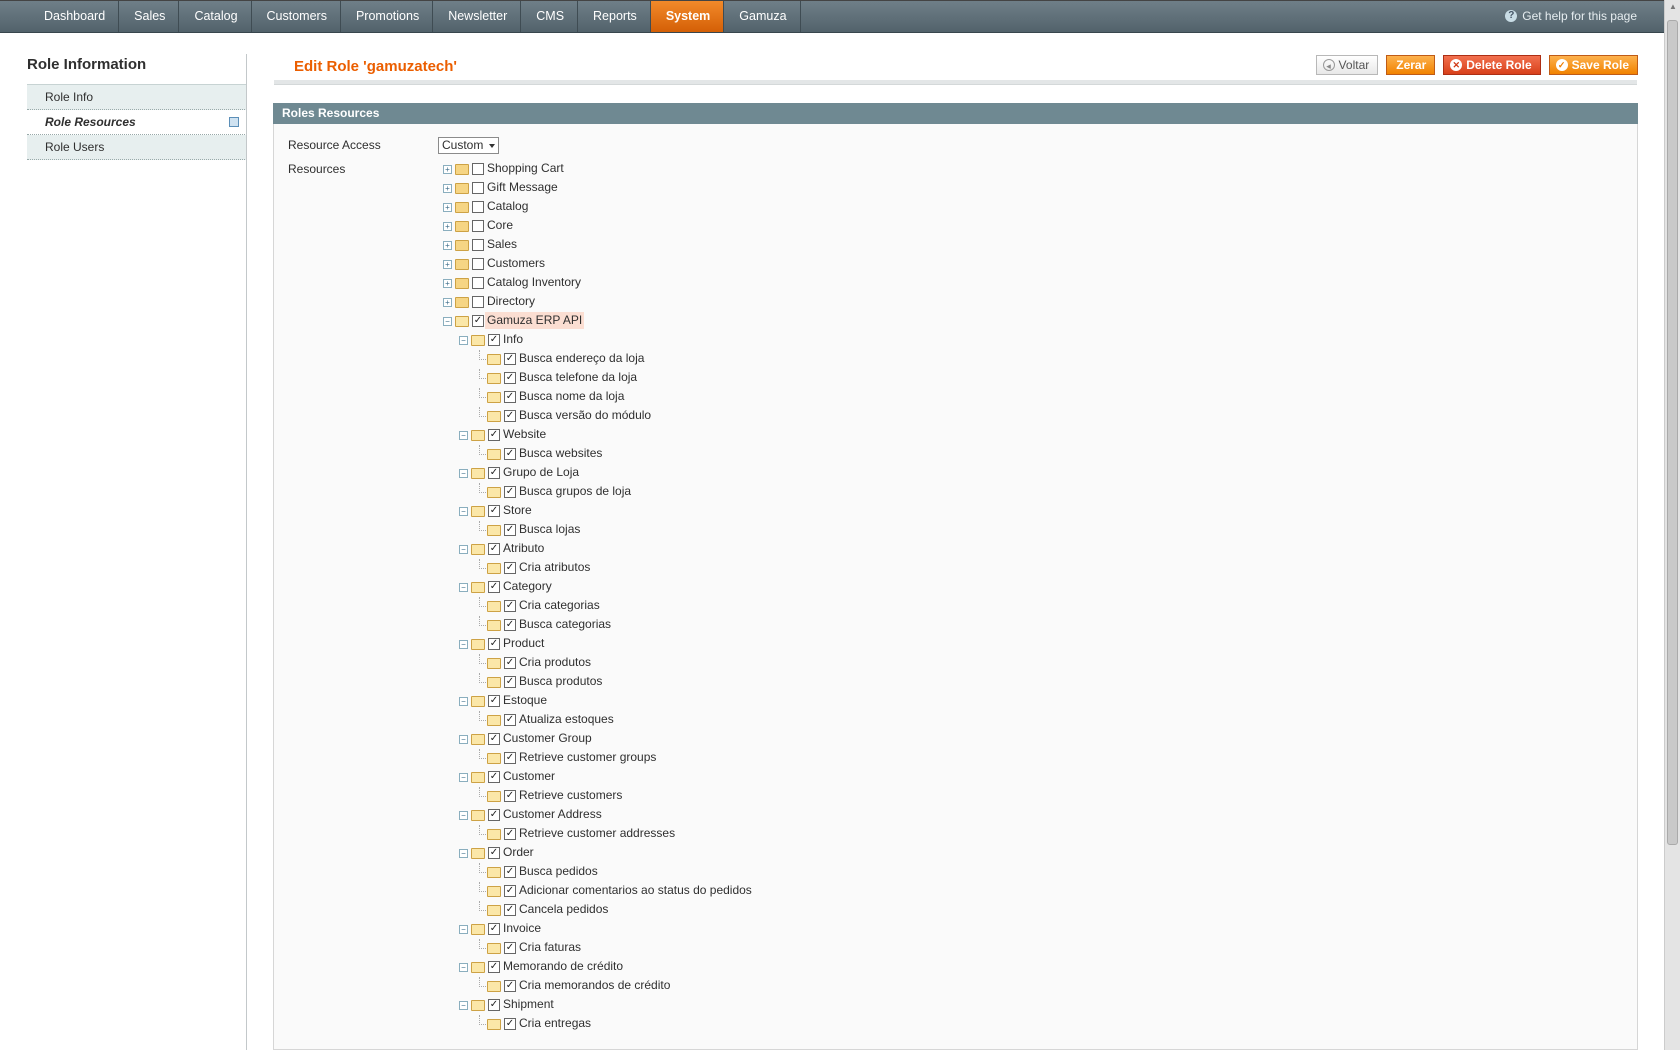 Image resolution: width=1680 pixels, height=1050 pixels. Describe the element at coordinates (74, 16) in the screenshot. I see `nav-dashboard: Dashboard` at that location.